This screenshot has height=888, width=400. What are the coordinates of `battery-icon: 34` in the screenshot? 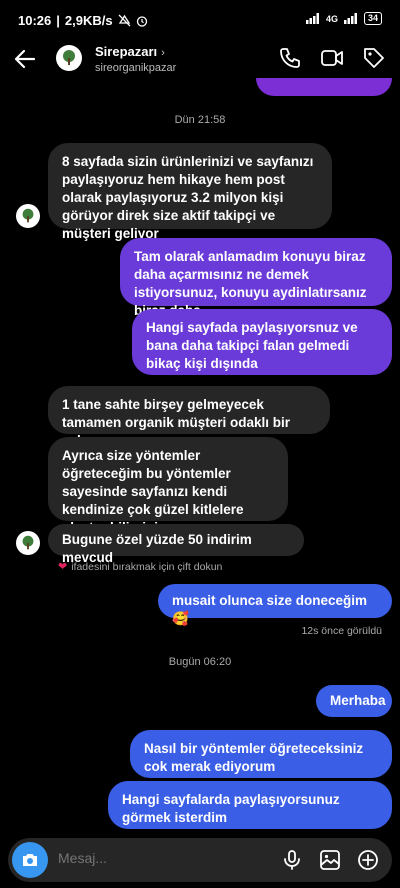 It's located at (372, 18).